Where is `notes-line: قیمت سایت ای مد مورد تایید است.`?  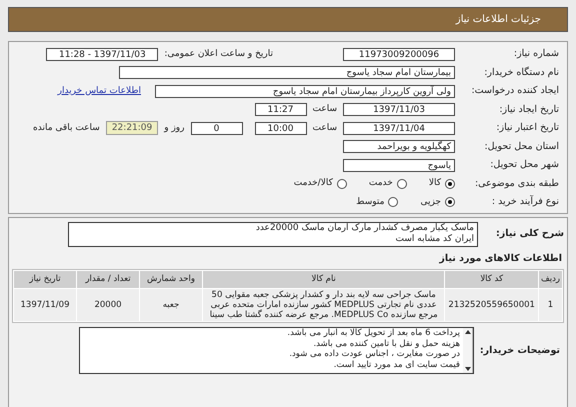 notes-line: قیمت سایت ای مد مورد تایید است. is located at coordinates (396, 365).